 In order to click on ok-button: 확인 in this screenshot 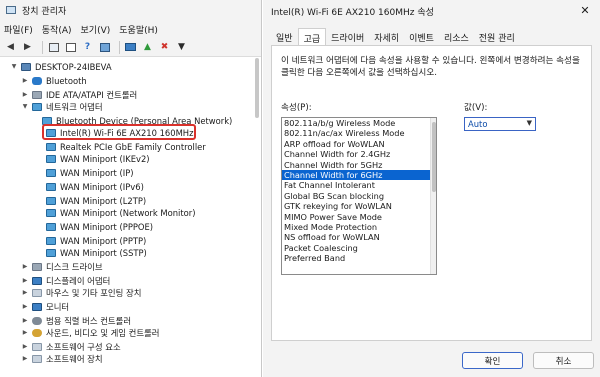, I will do `click(492, 360)`.